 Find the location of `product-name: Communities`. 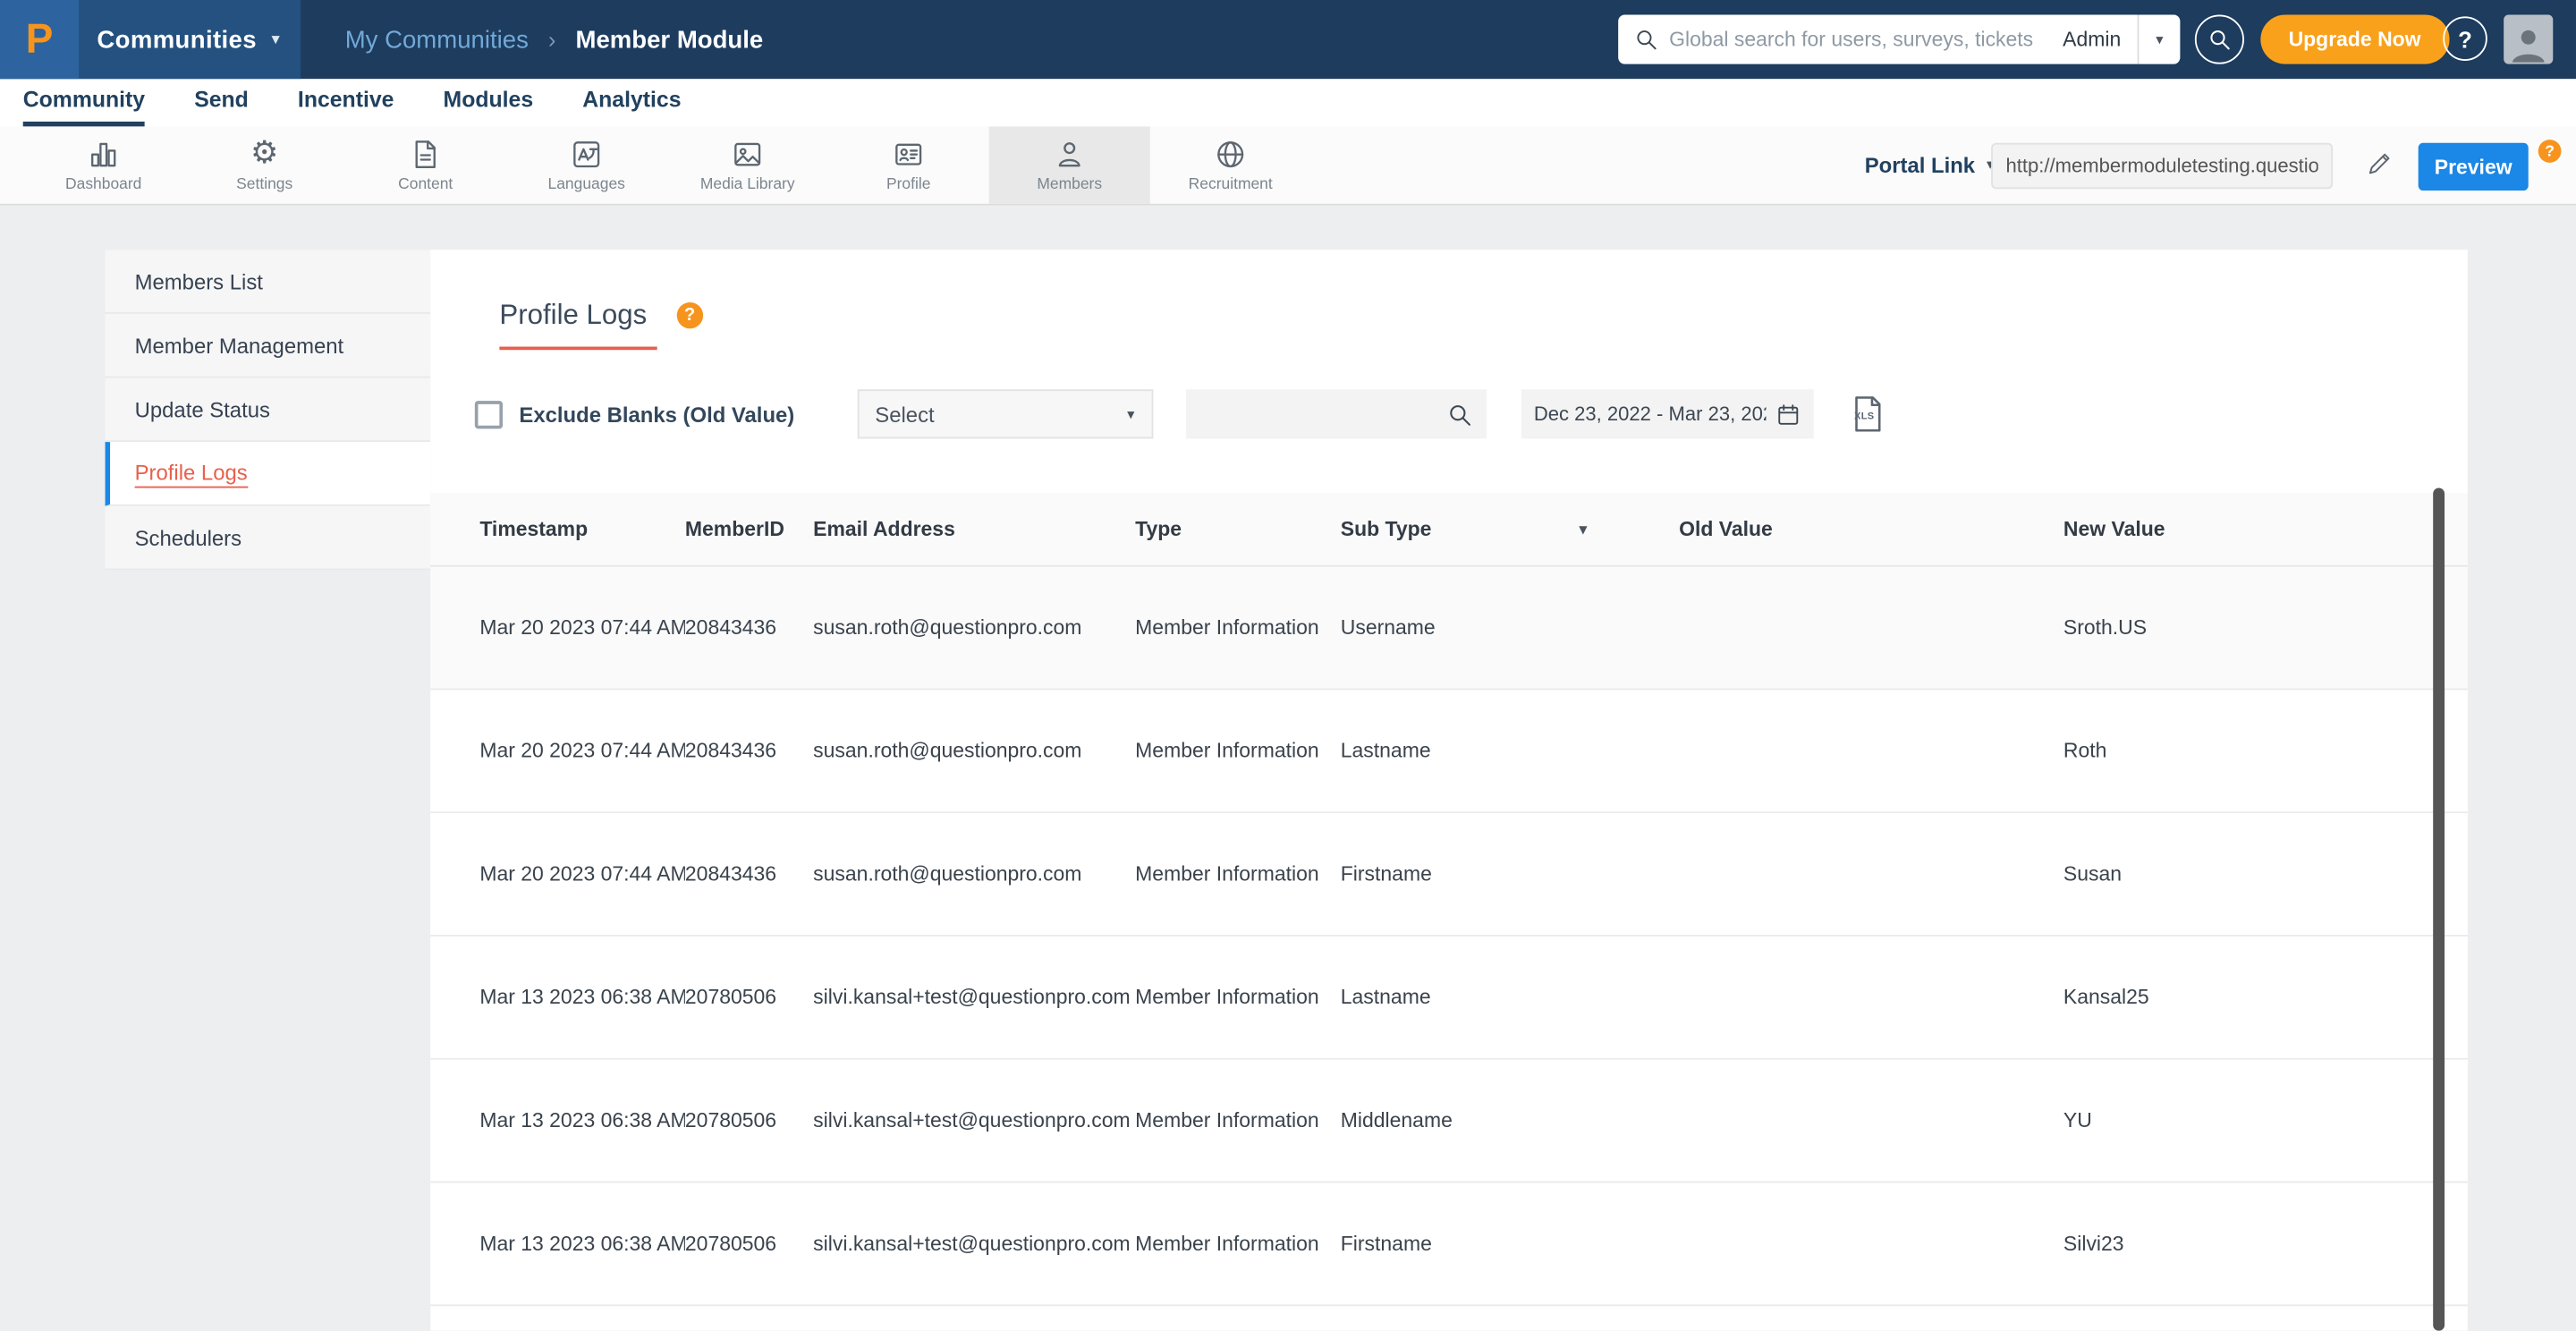

product-name: Communities is located at coordinates (177, 40).